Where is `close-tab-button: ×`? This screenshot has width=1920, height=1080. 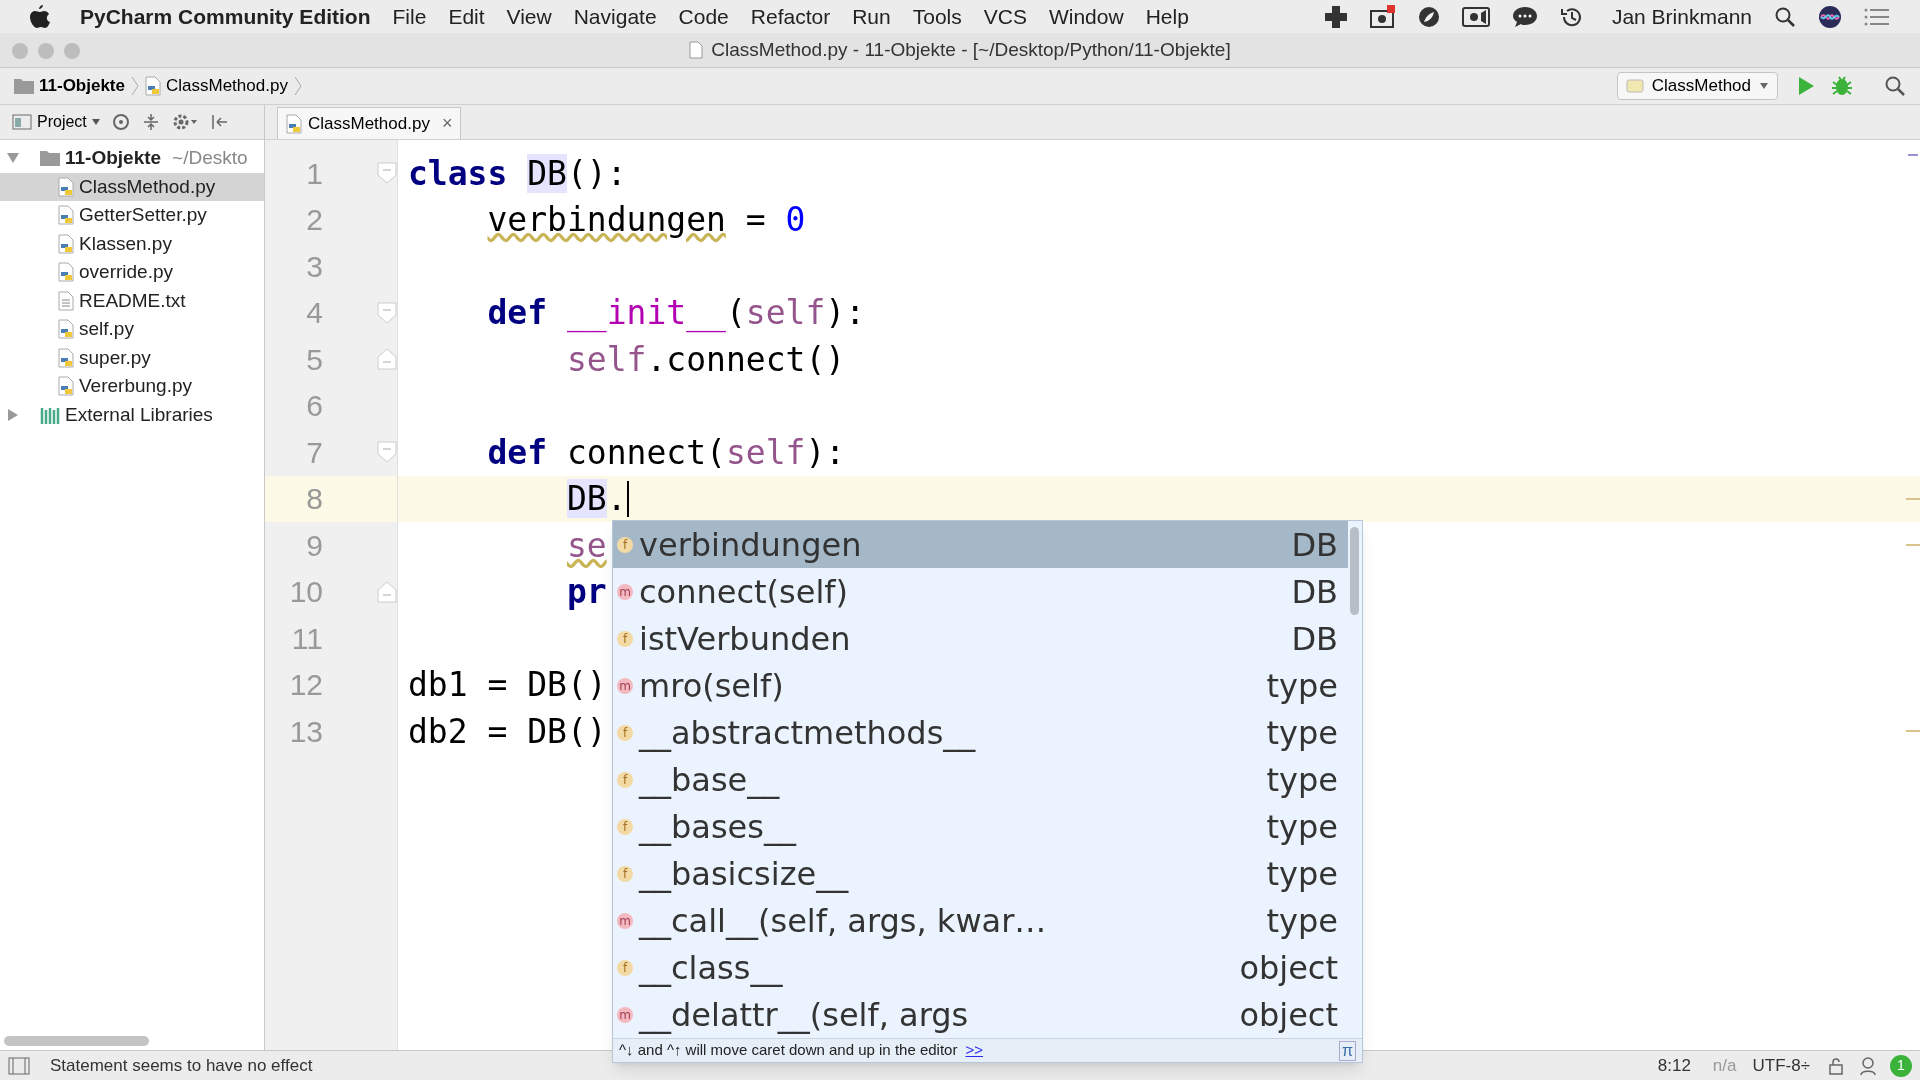 close-tab-button: × is located at coordinates (447, 123).